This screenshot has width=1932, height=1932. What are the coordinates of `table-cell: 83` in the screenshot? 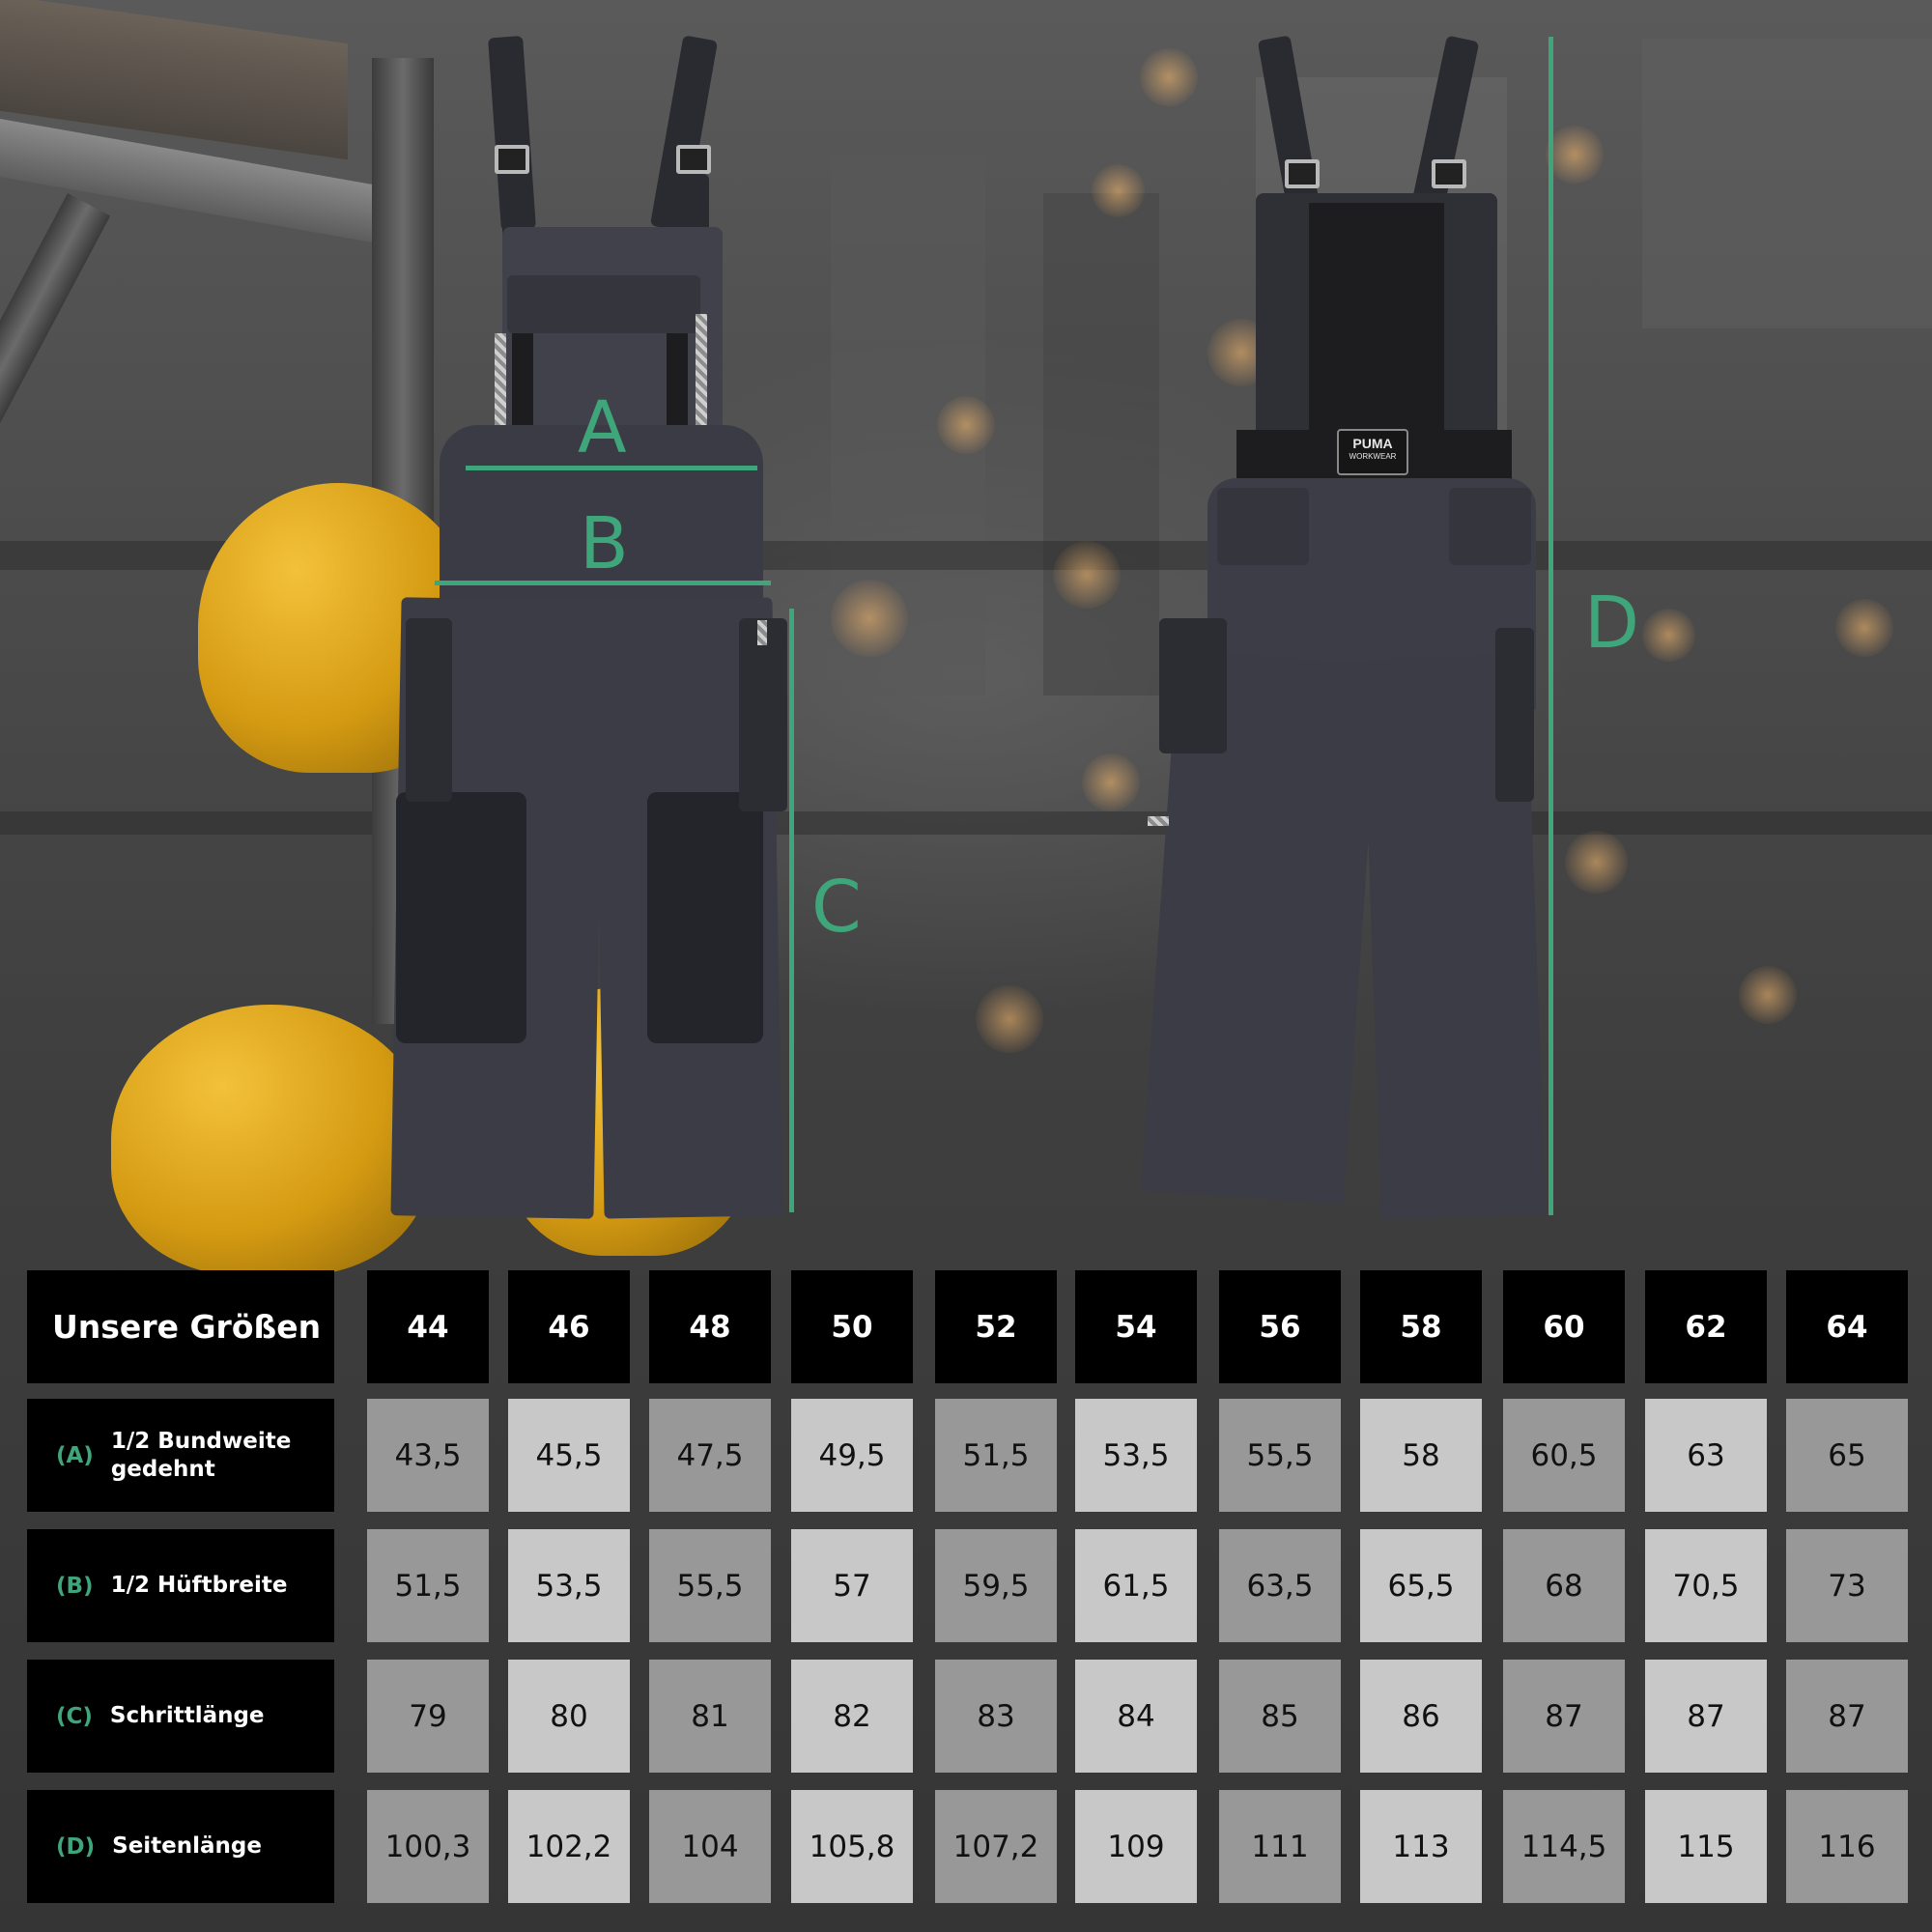 It's located at (996, 1716).